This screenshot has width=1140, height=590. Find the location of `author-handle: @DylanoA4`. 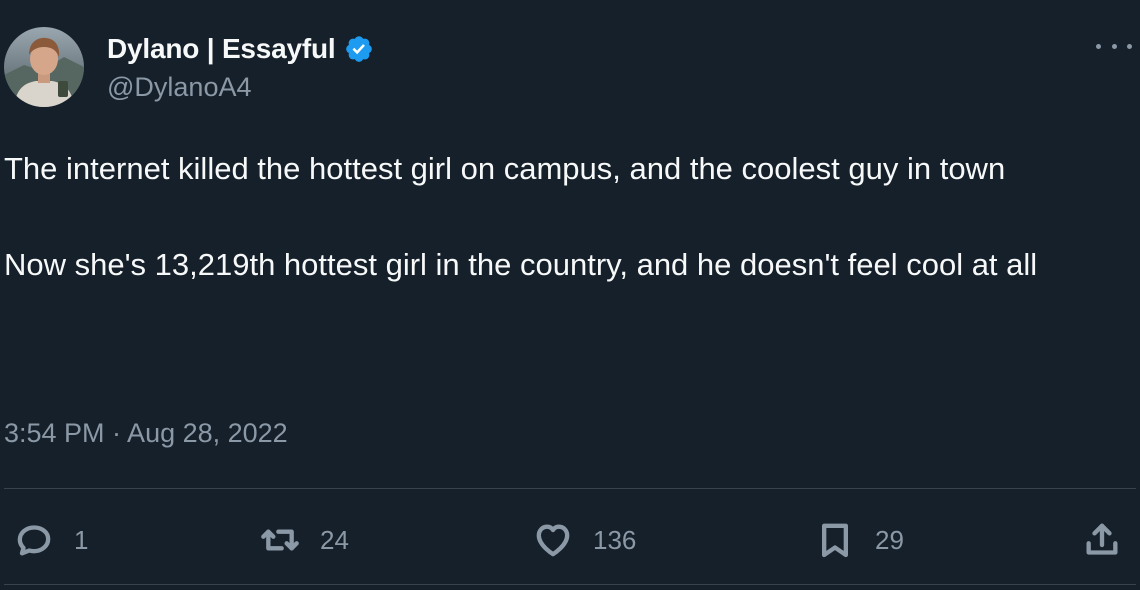

author-handle: @DylanoA4 is located at coordinates (179, 87).